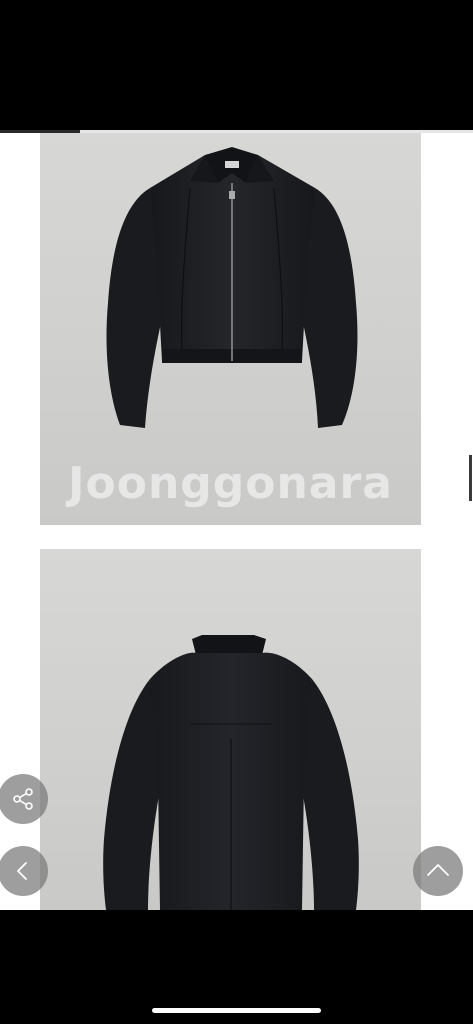 The width and height of the screenshot is (473, 1024). I want to click on share-icon, so click(23, 799).